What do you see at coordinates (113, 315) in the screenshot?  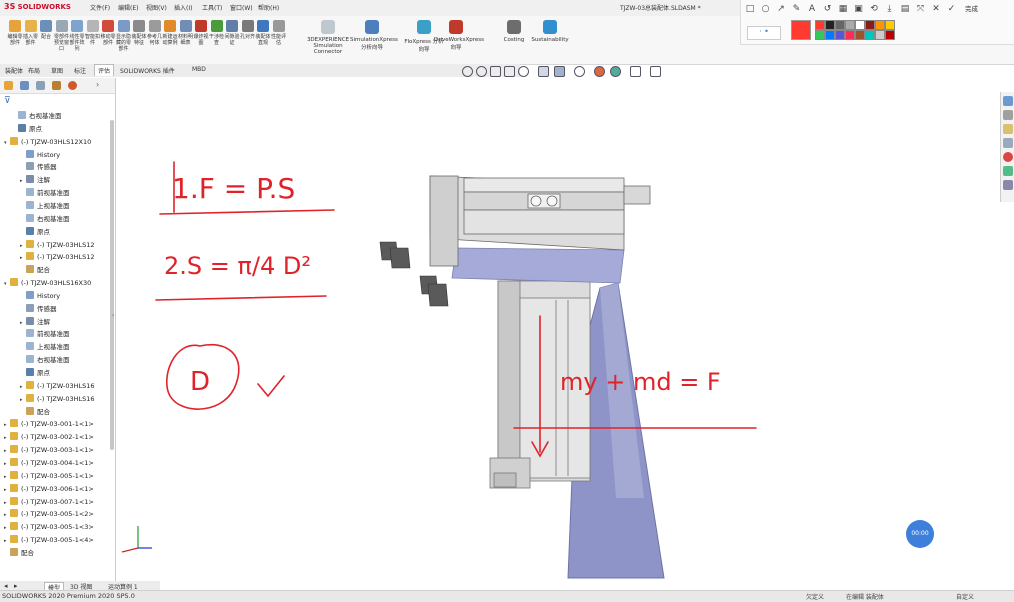 I see `collapse-panel-icon: ‹` at bounding box center [113, 315].